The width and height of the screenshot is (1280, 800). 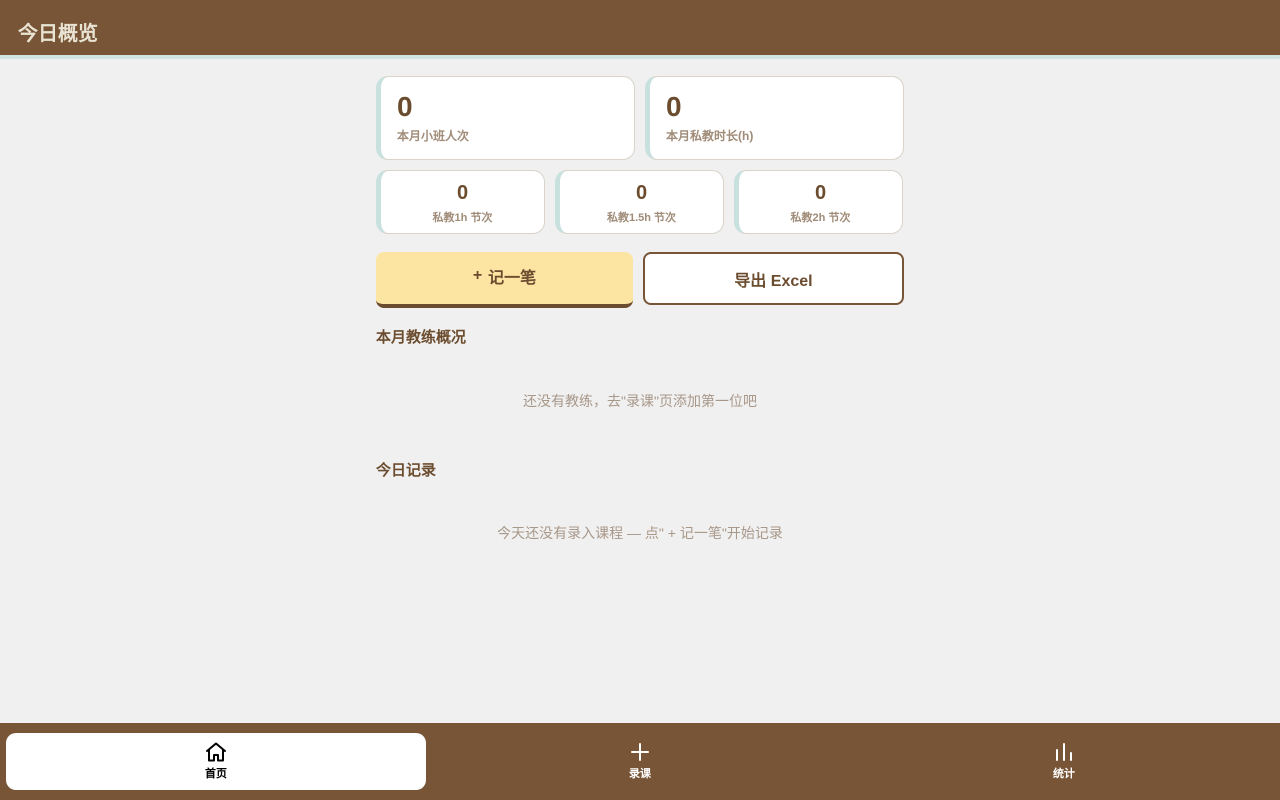 What do you see at coordinates (641, 218) in the screenshot?
I see `stat-label: 私教1.5h 节次` at bounding box center [641, 218].